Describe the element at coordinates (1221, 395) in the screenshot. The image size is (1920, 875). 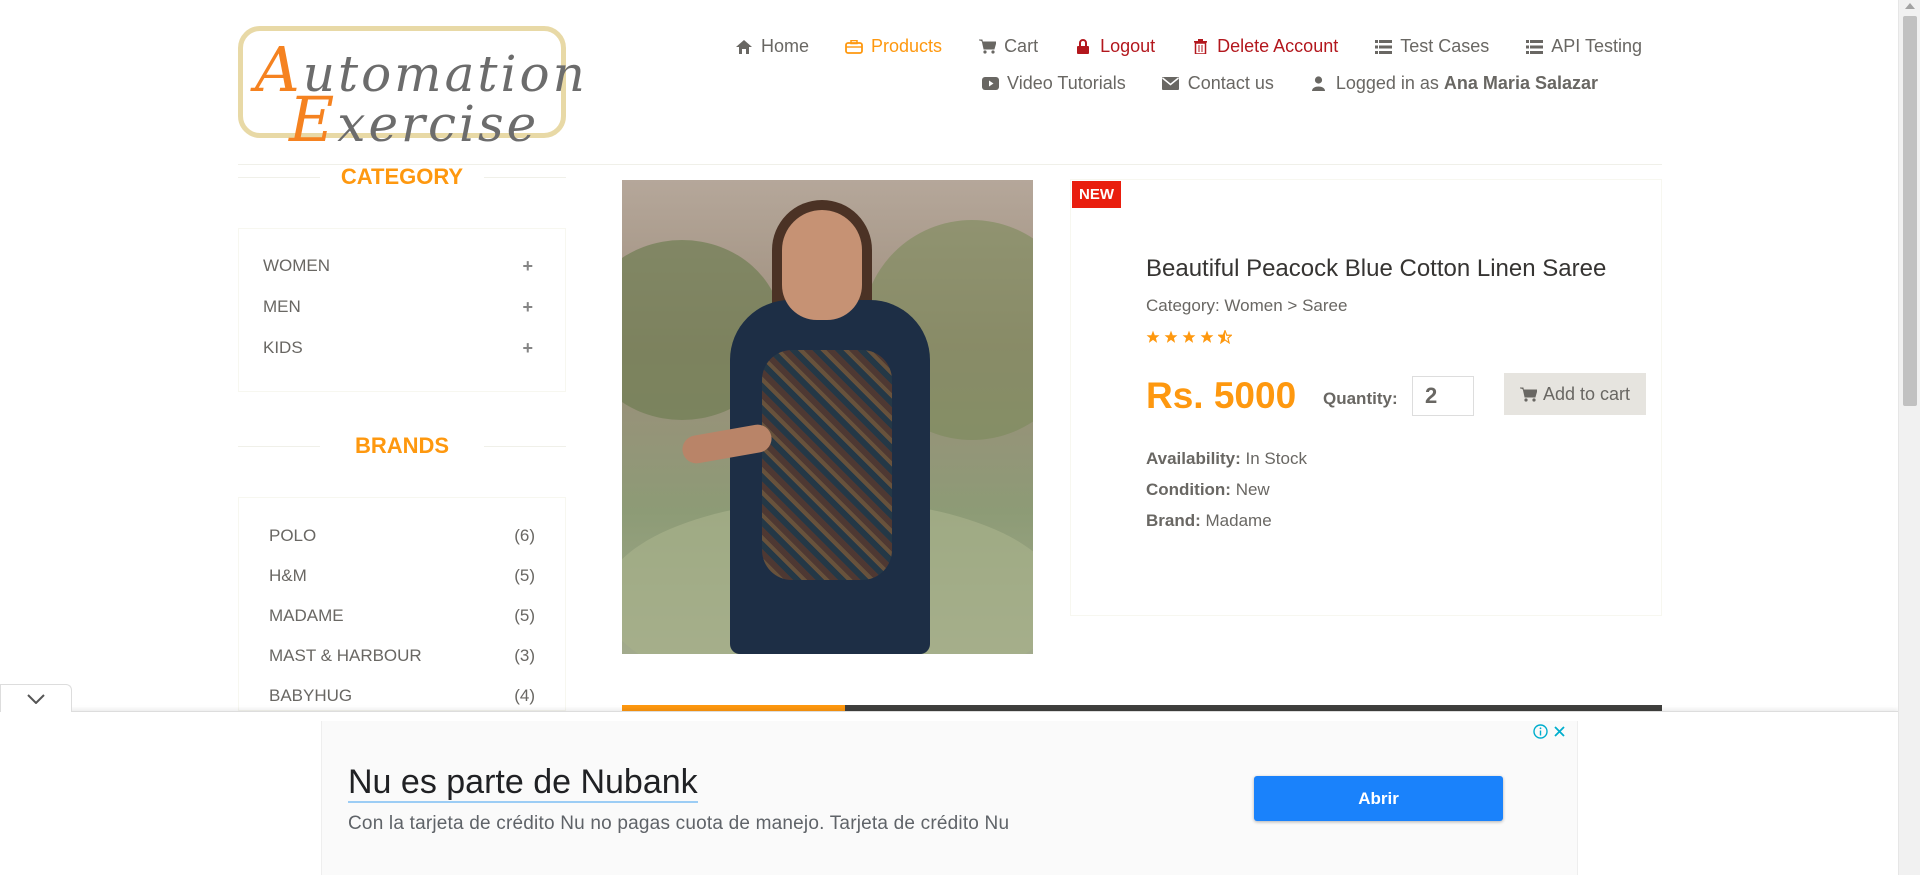
I see `product-price: Rs. 5000` at that location.